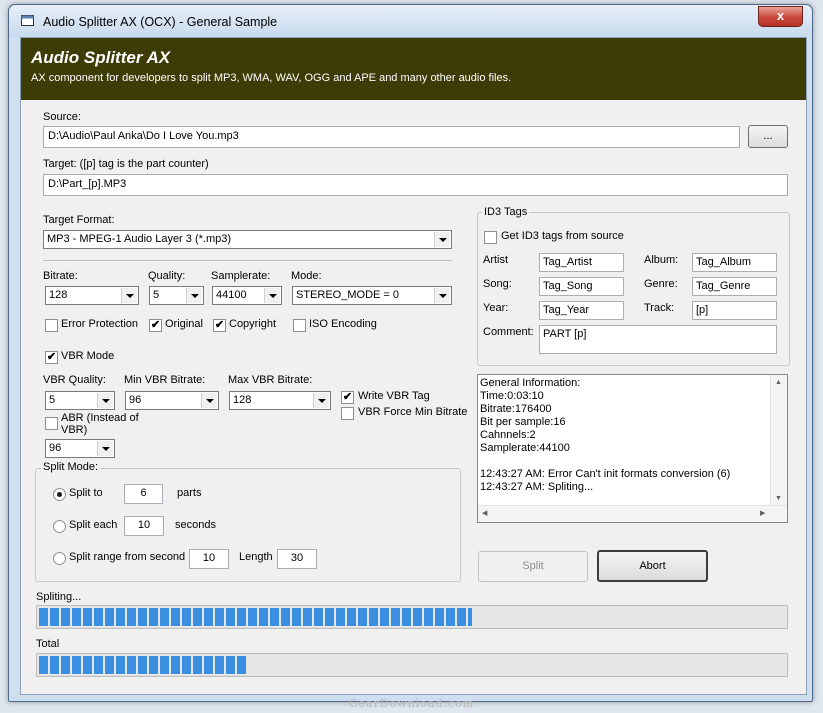 This screenshot has width=823, height=713. Describe the element at coordinates (523, 422) in the screenshot. I see `info-log-line: Bit per sample:16` at that location.